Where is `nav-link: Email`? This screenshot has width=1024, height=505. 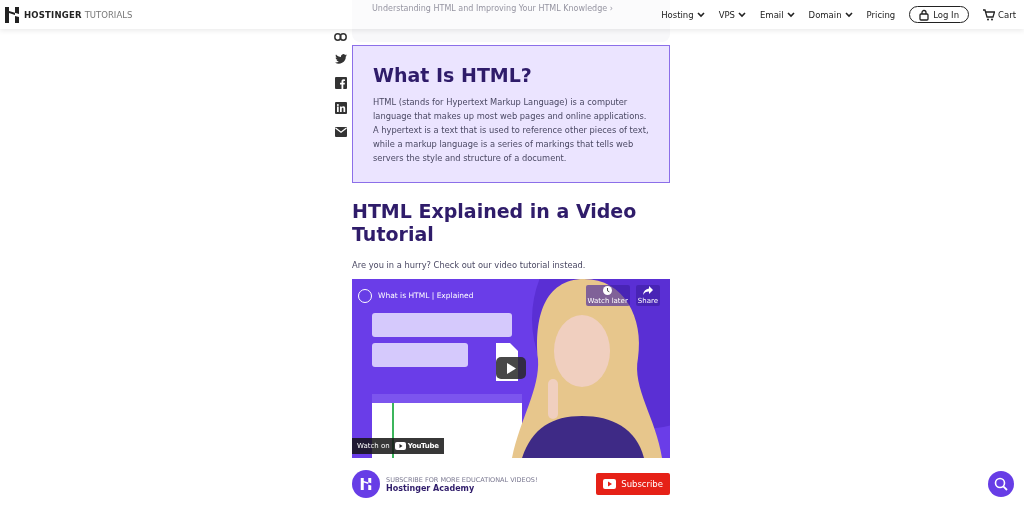 nav-link: Email is located at coordinates (777, 14).